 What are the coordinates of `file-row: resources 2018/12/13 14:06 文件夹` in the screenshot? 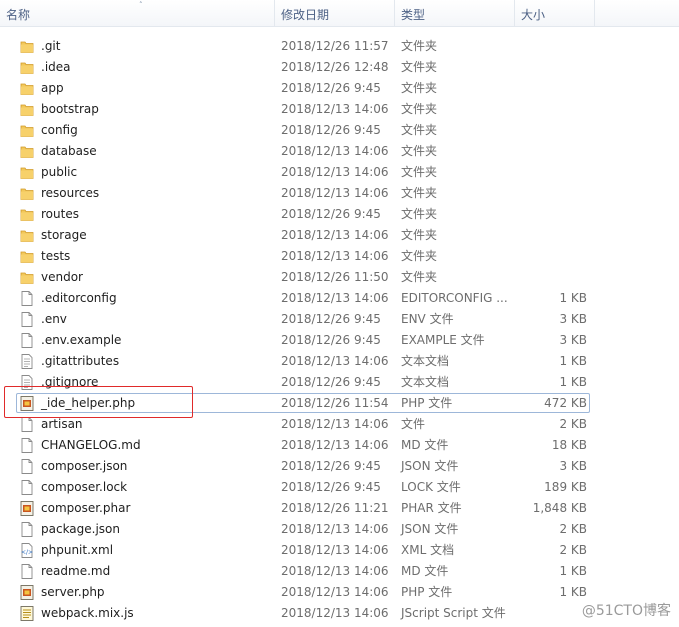 It's located at (339, 193).